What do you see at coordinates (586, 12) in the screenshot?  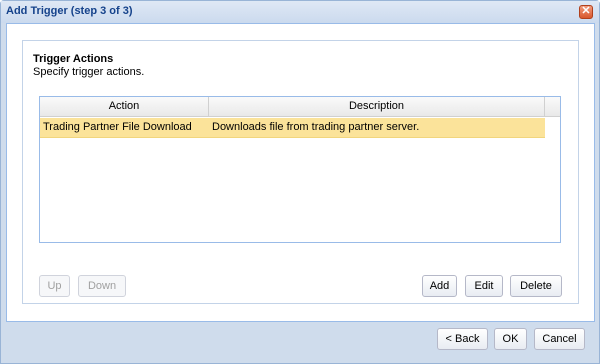 I see `close-icon: ✕` at bounding box center [586, 12].